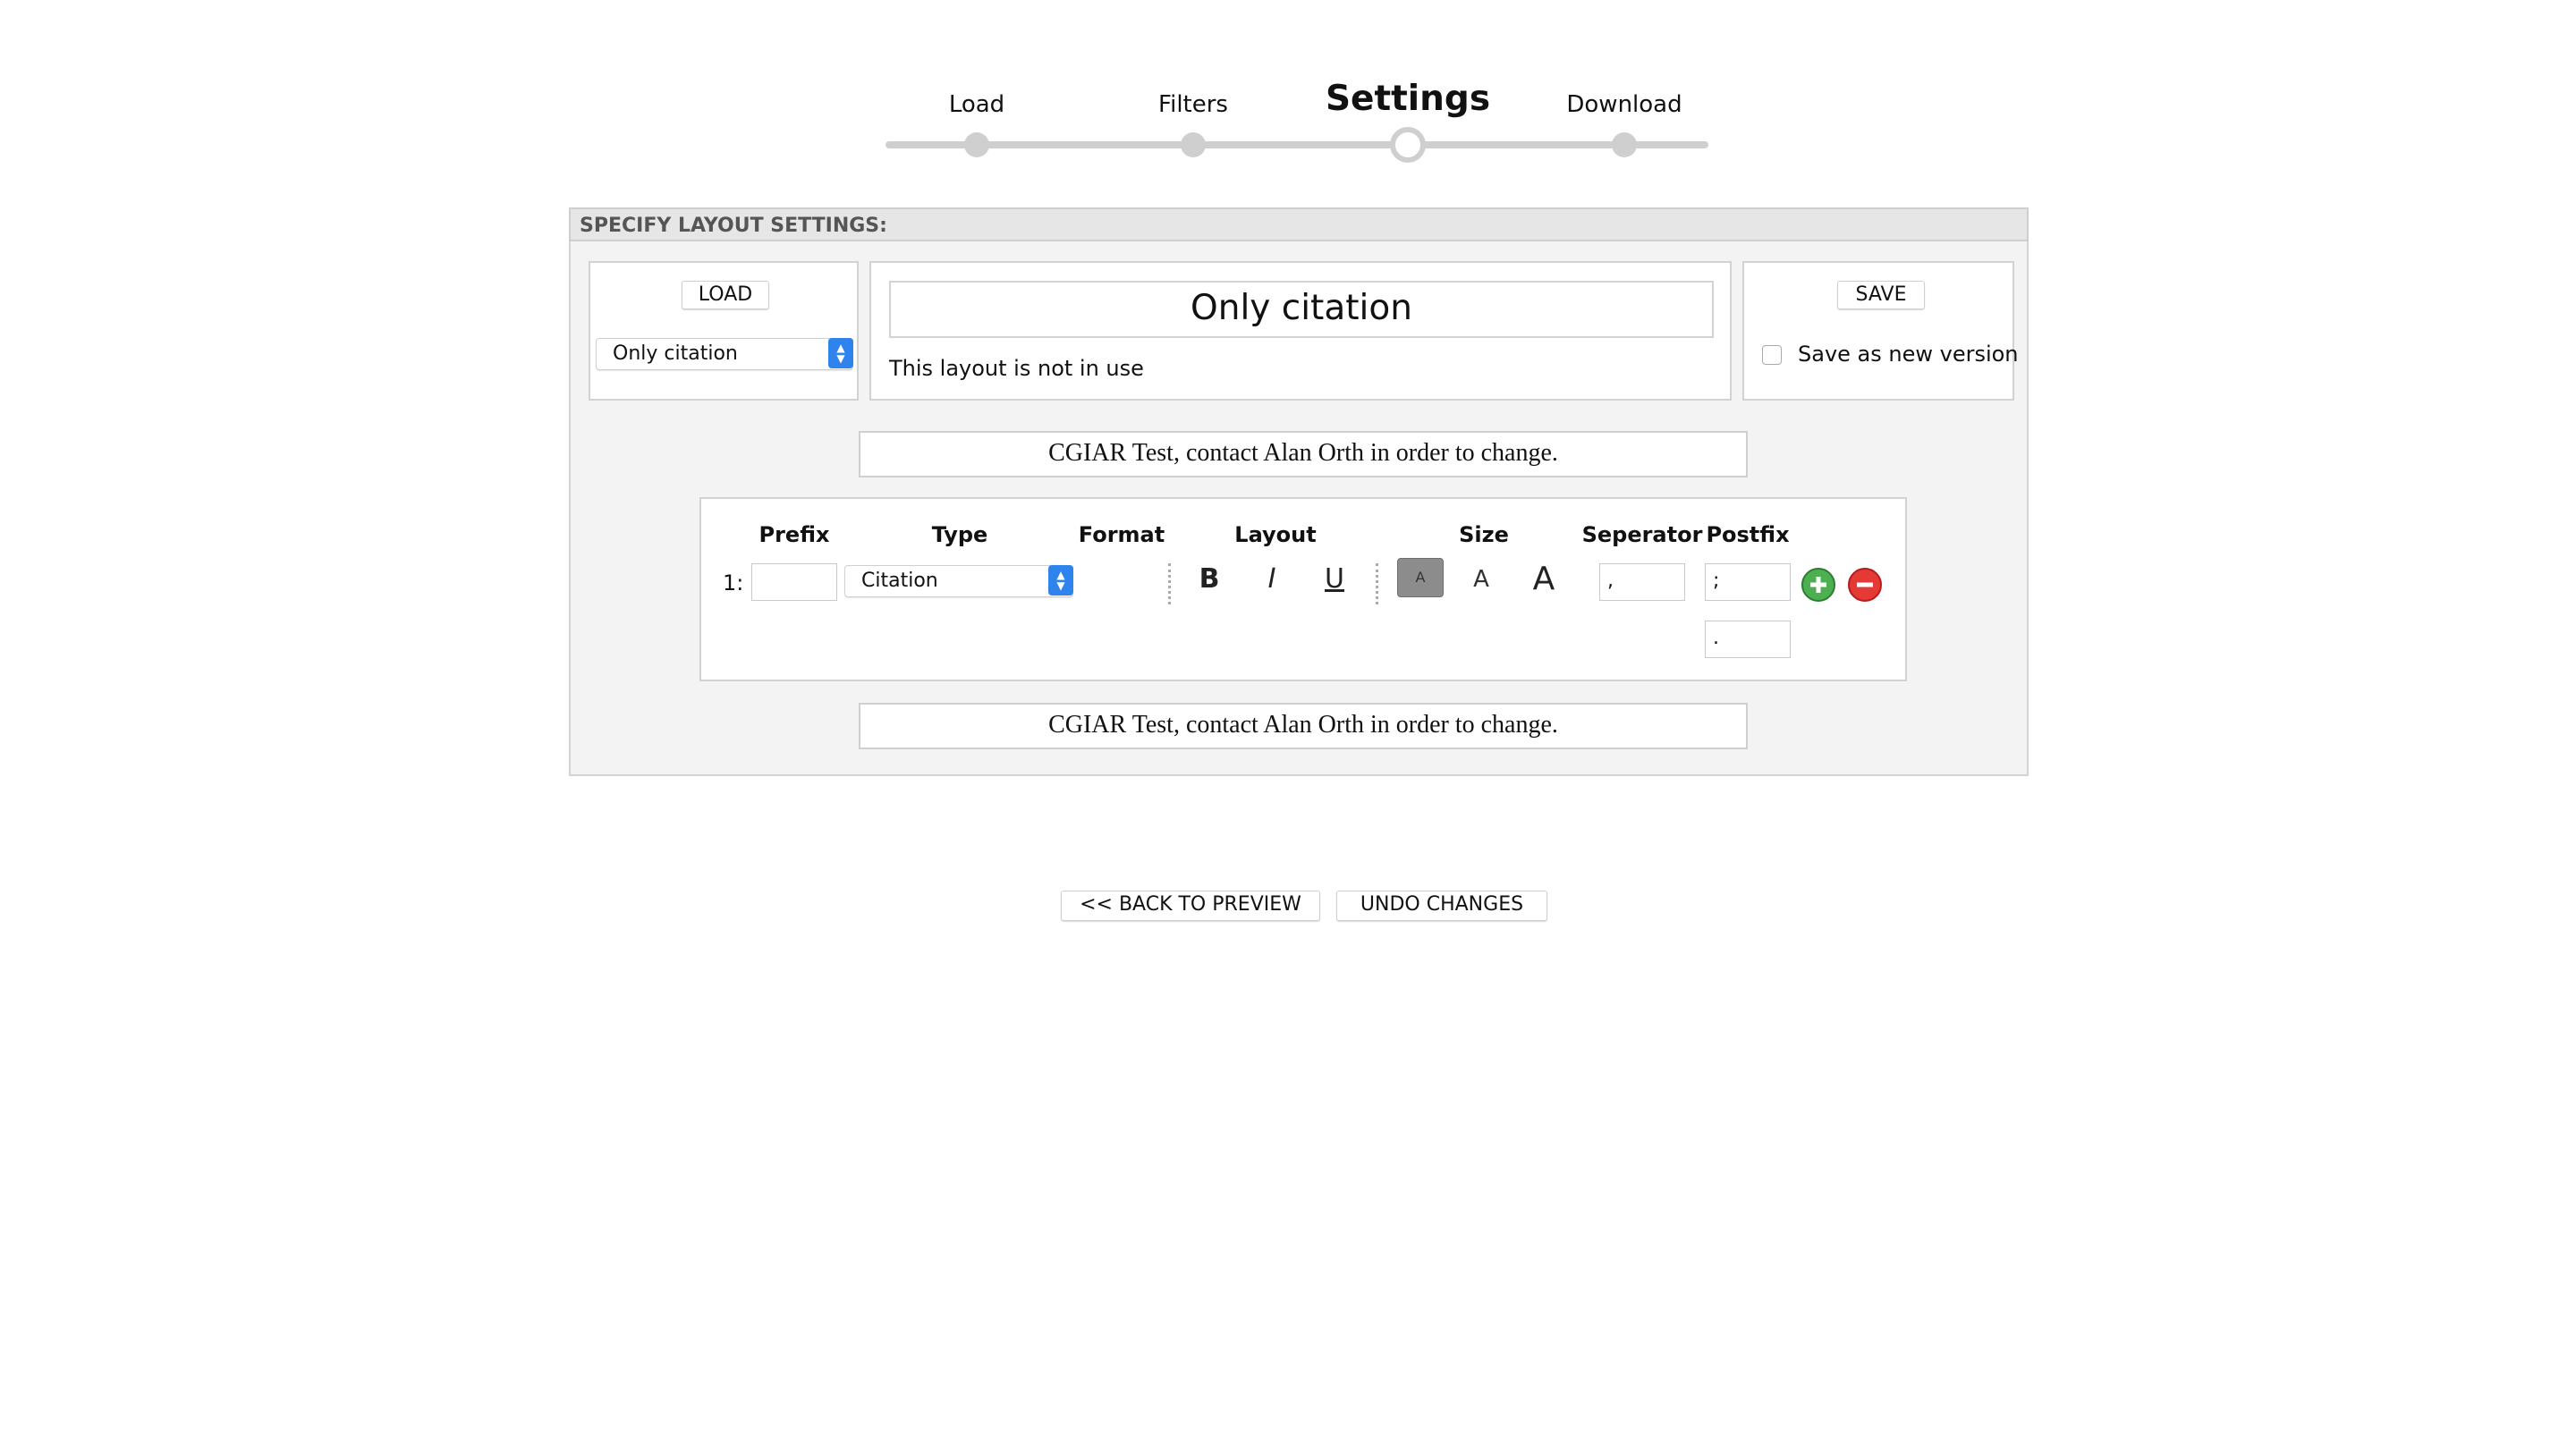 Image resolution: width=2576 pixels, height=1436 pixels. Describe the element at coordinates (976, 104) in the screenshot. I see `step-label-load: Load` at that location.